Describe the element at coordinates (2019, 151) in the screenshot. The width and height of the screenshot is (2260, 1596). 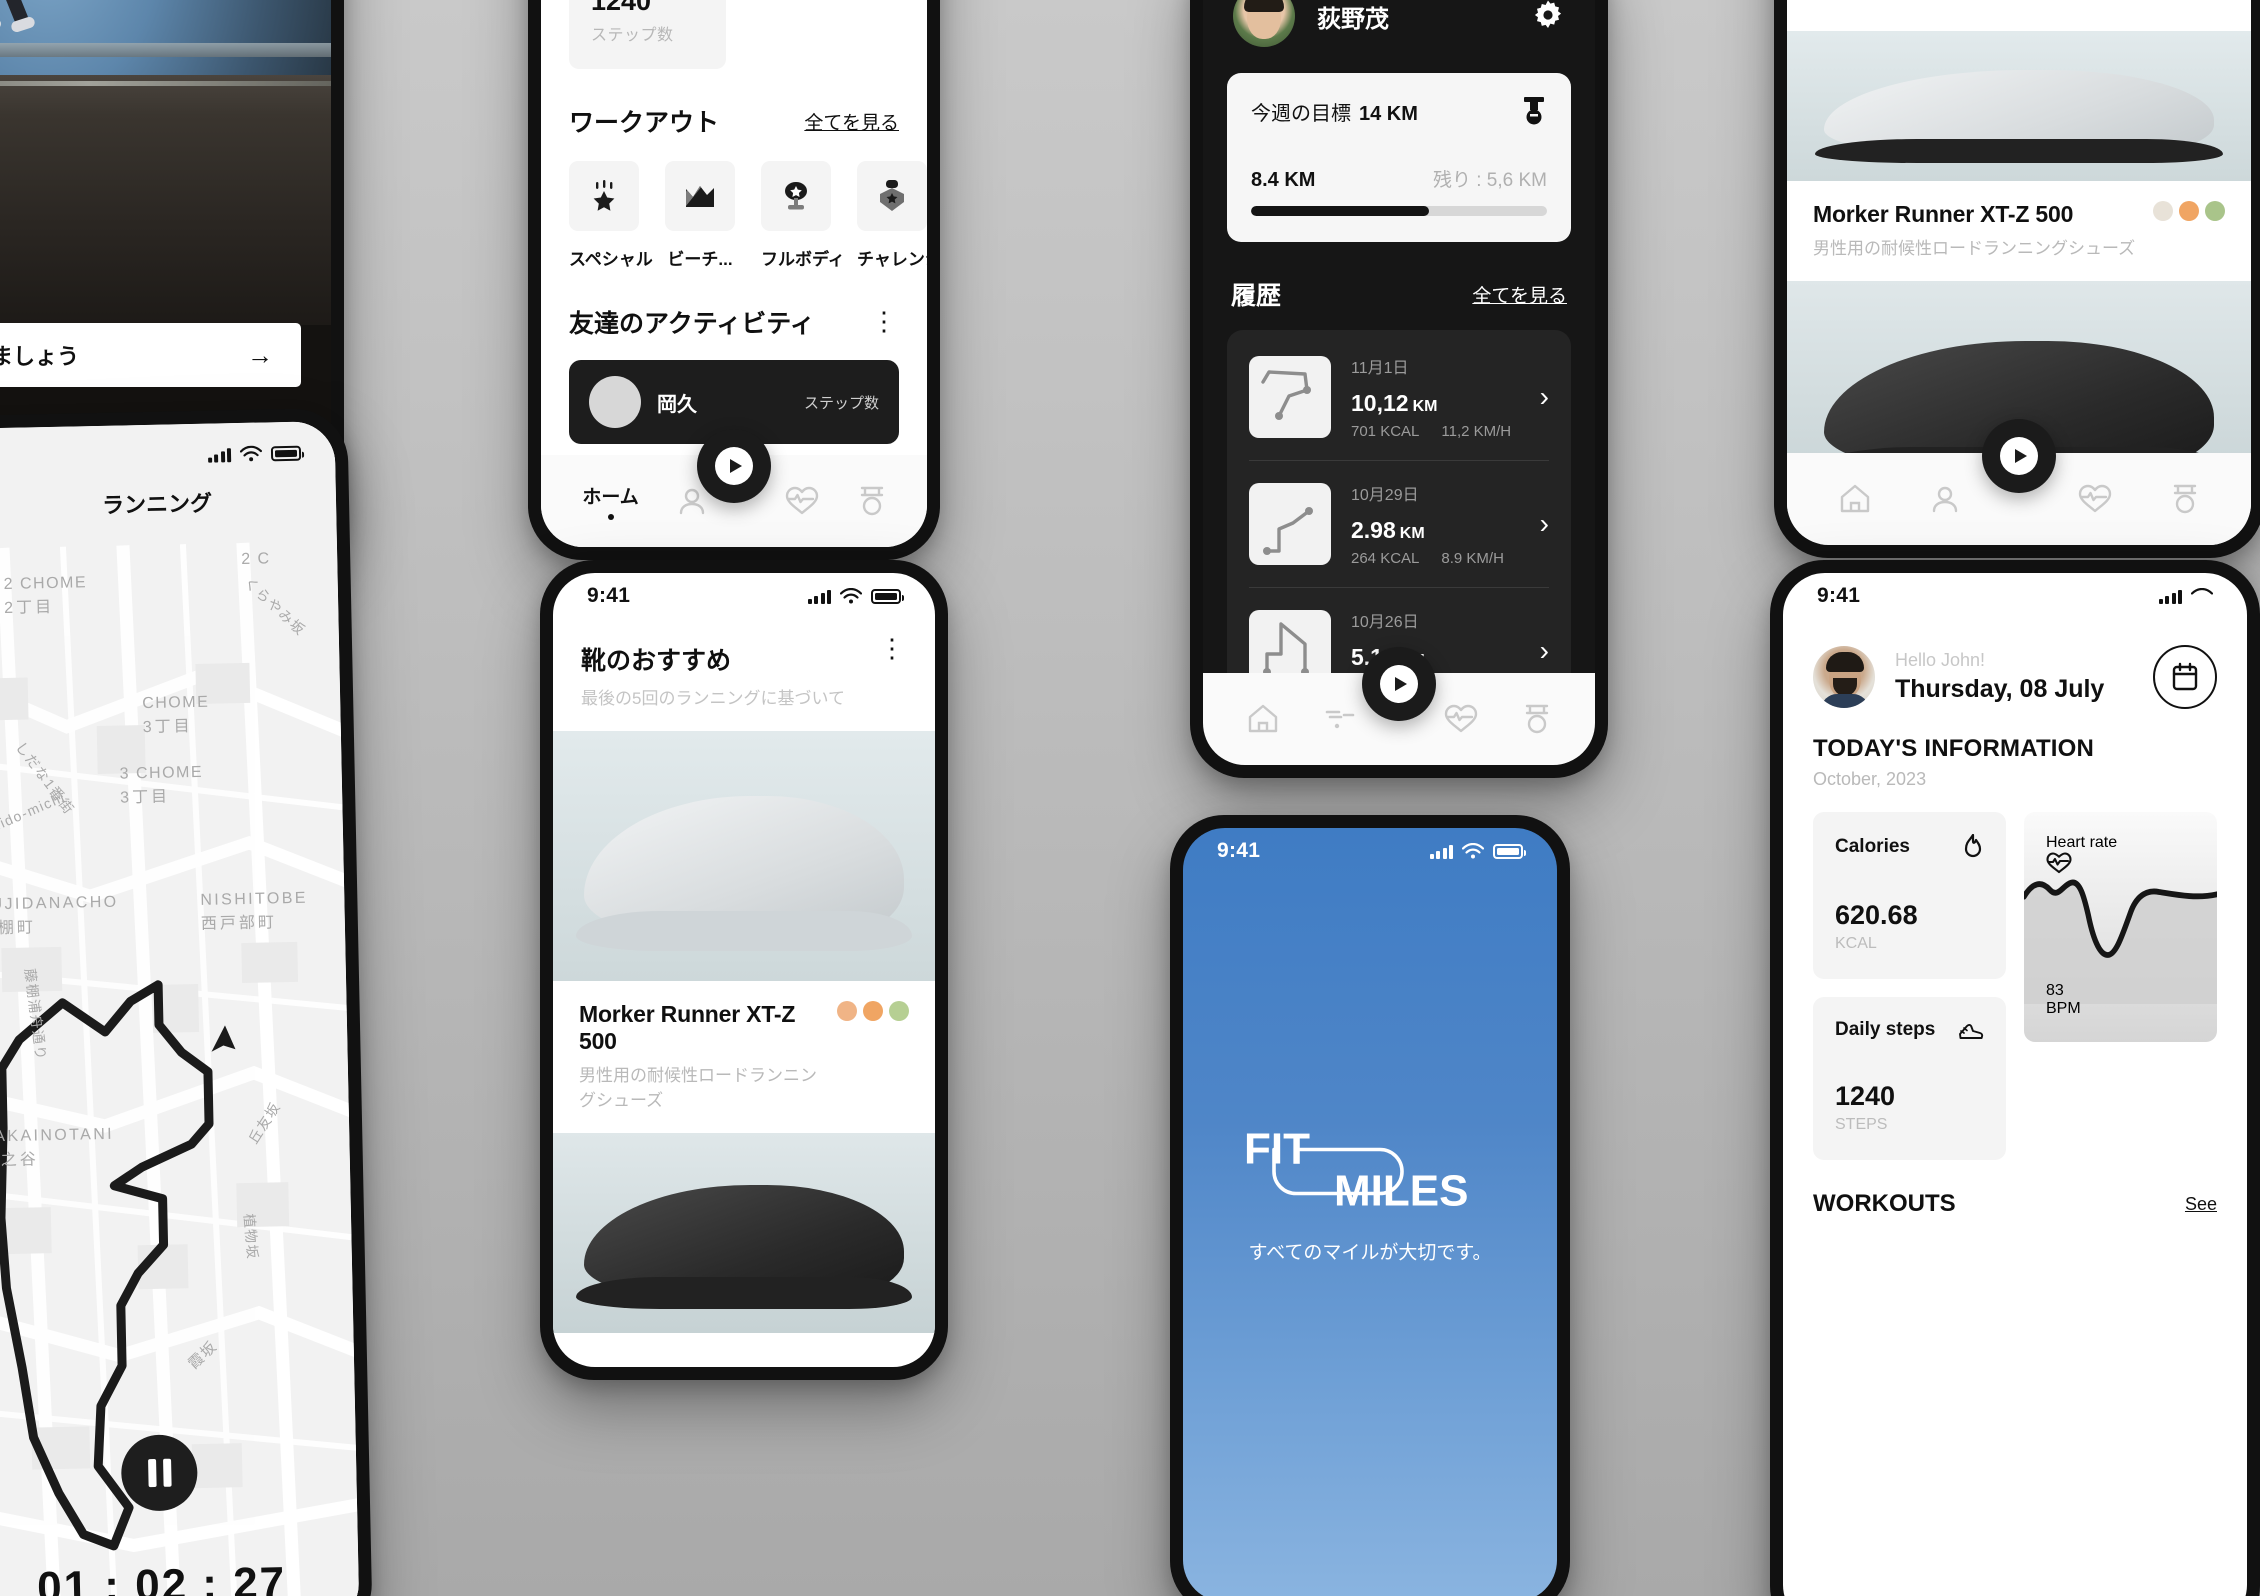
I see `shoe-sole` at that location.